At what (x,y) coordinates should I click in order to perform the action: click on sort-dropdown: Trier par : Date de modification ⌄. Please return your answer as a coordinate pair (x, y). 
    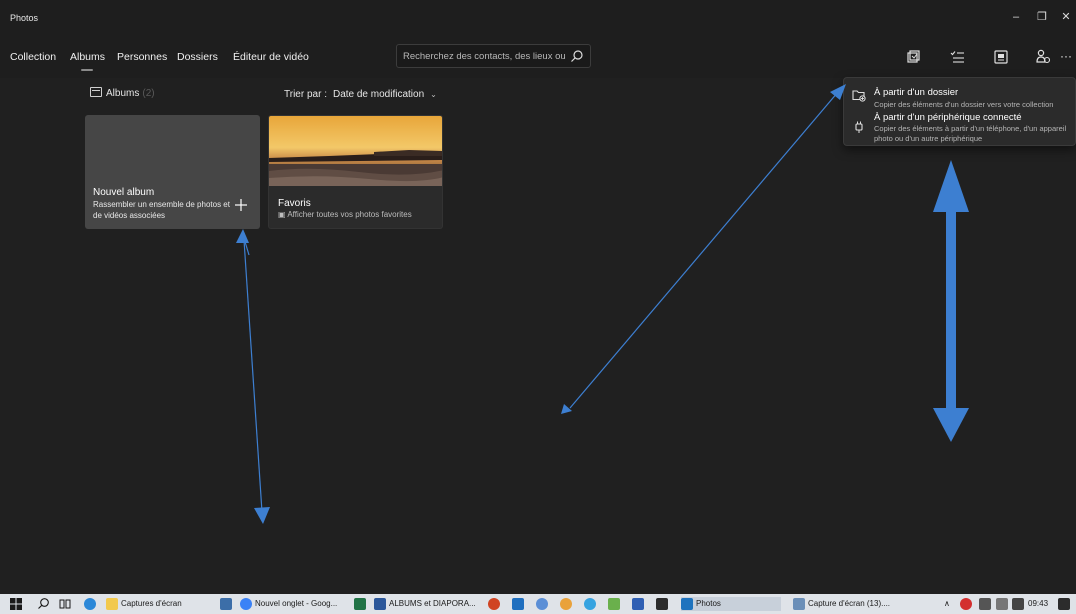
    Looking at the image, I should click on (360, 94).